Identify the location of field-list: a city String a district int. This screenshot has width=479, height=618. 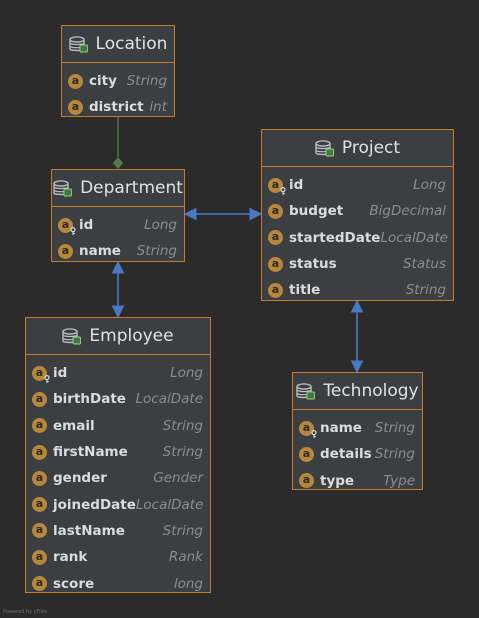
(118, 92).